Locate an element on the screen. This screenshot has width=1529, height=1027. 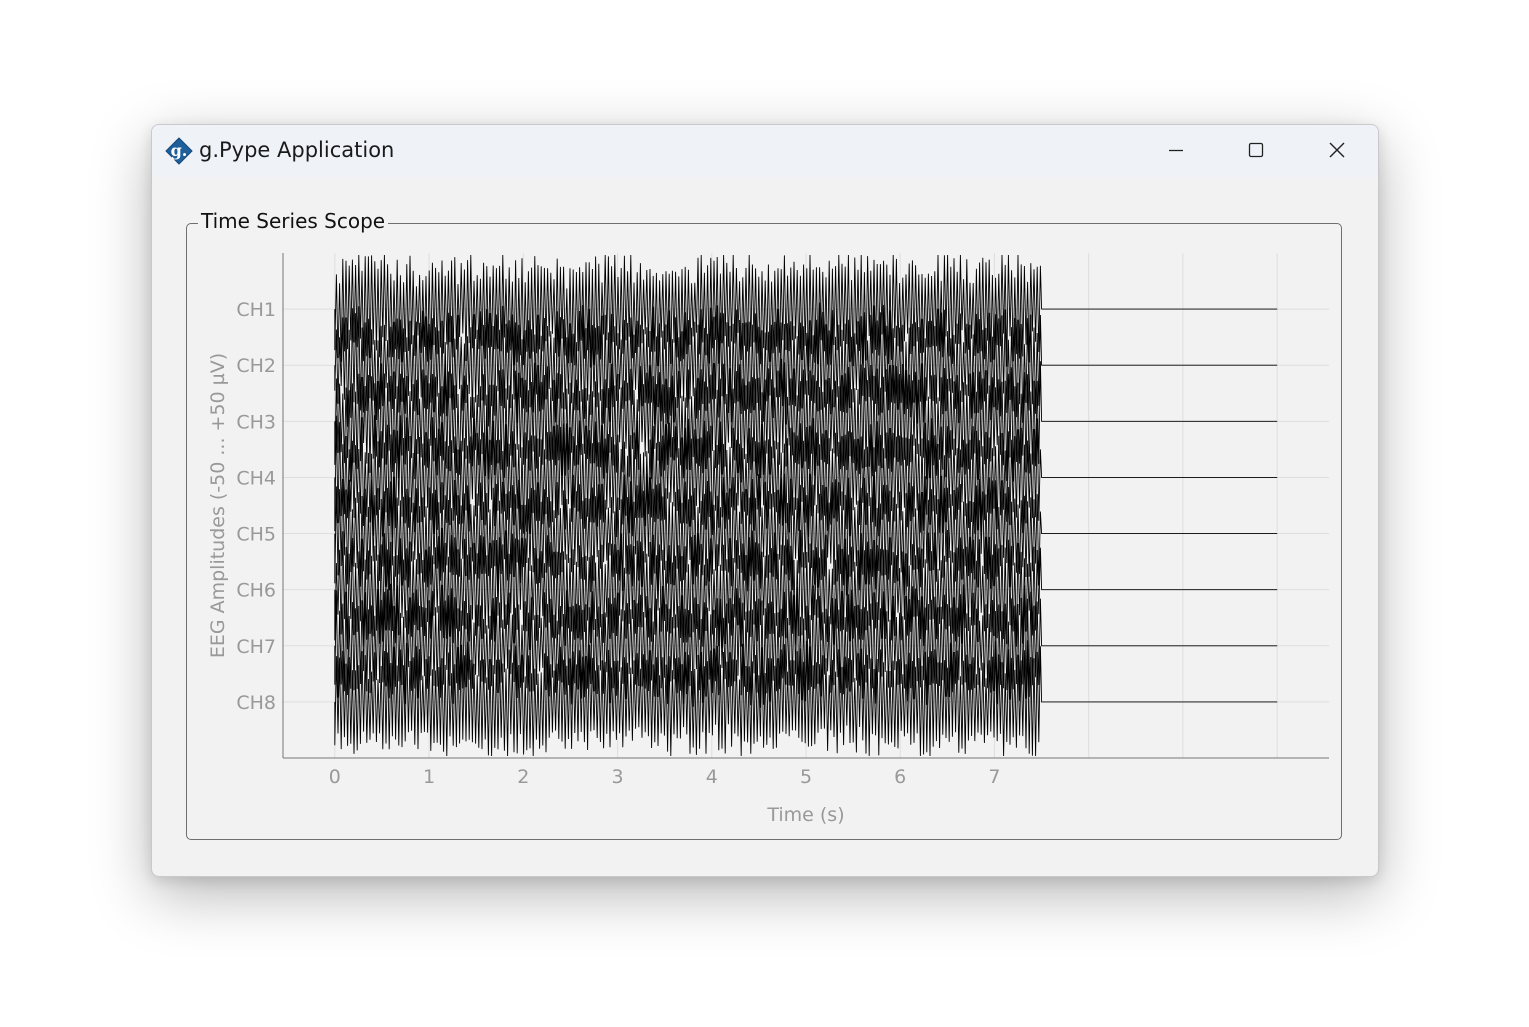
y-axis-label: EEG Amplitudes (-50 ... +50 µV) is located at coordinates (218, 505).